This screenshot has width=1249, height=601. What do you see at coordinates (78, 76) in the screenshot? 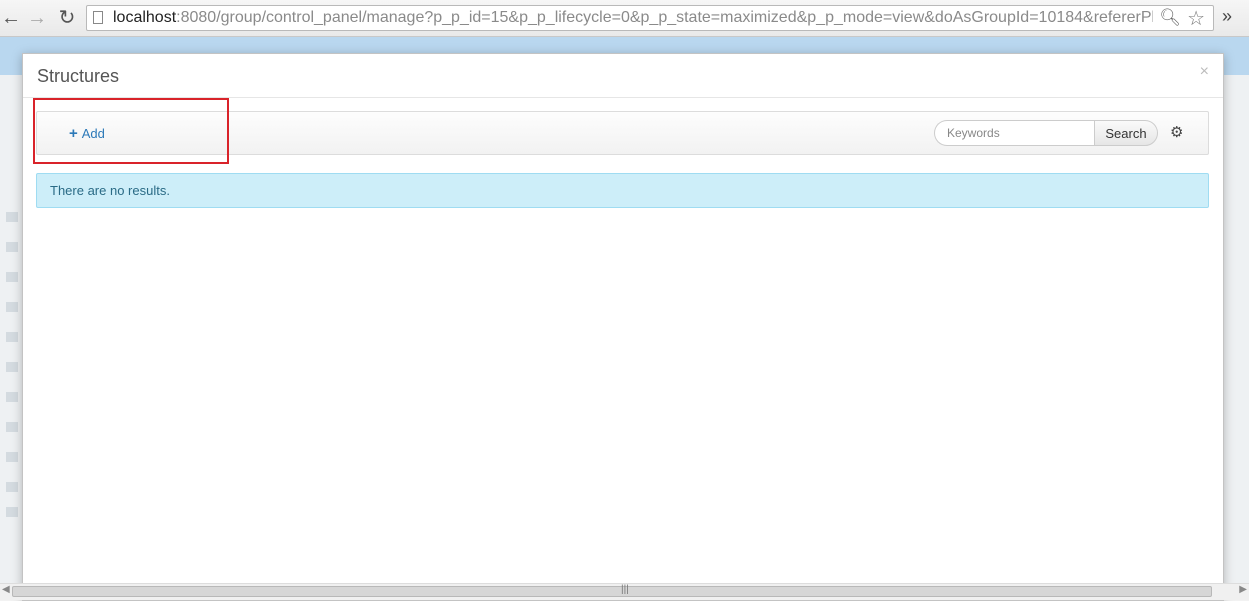
I see `dialog-title: Structures` at bounding box center [78, 76].